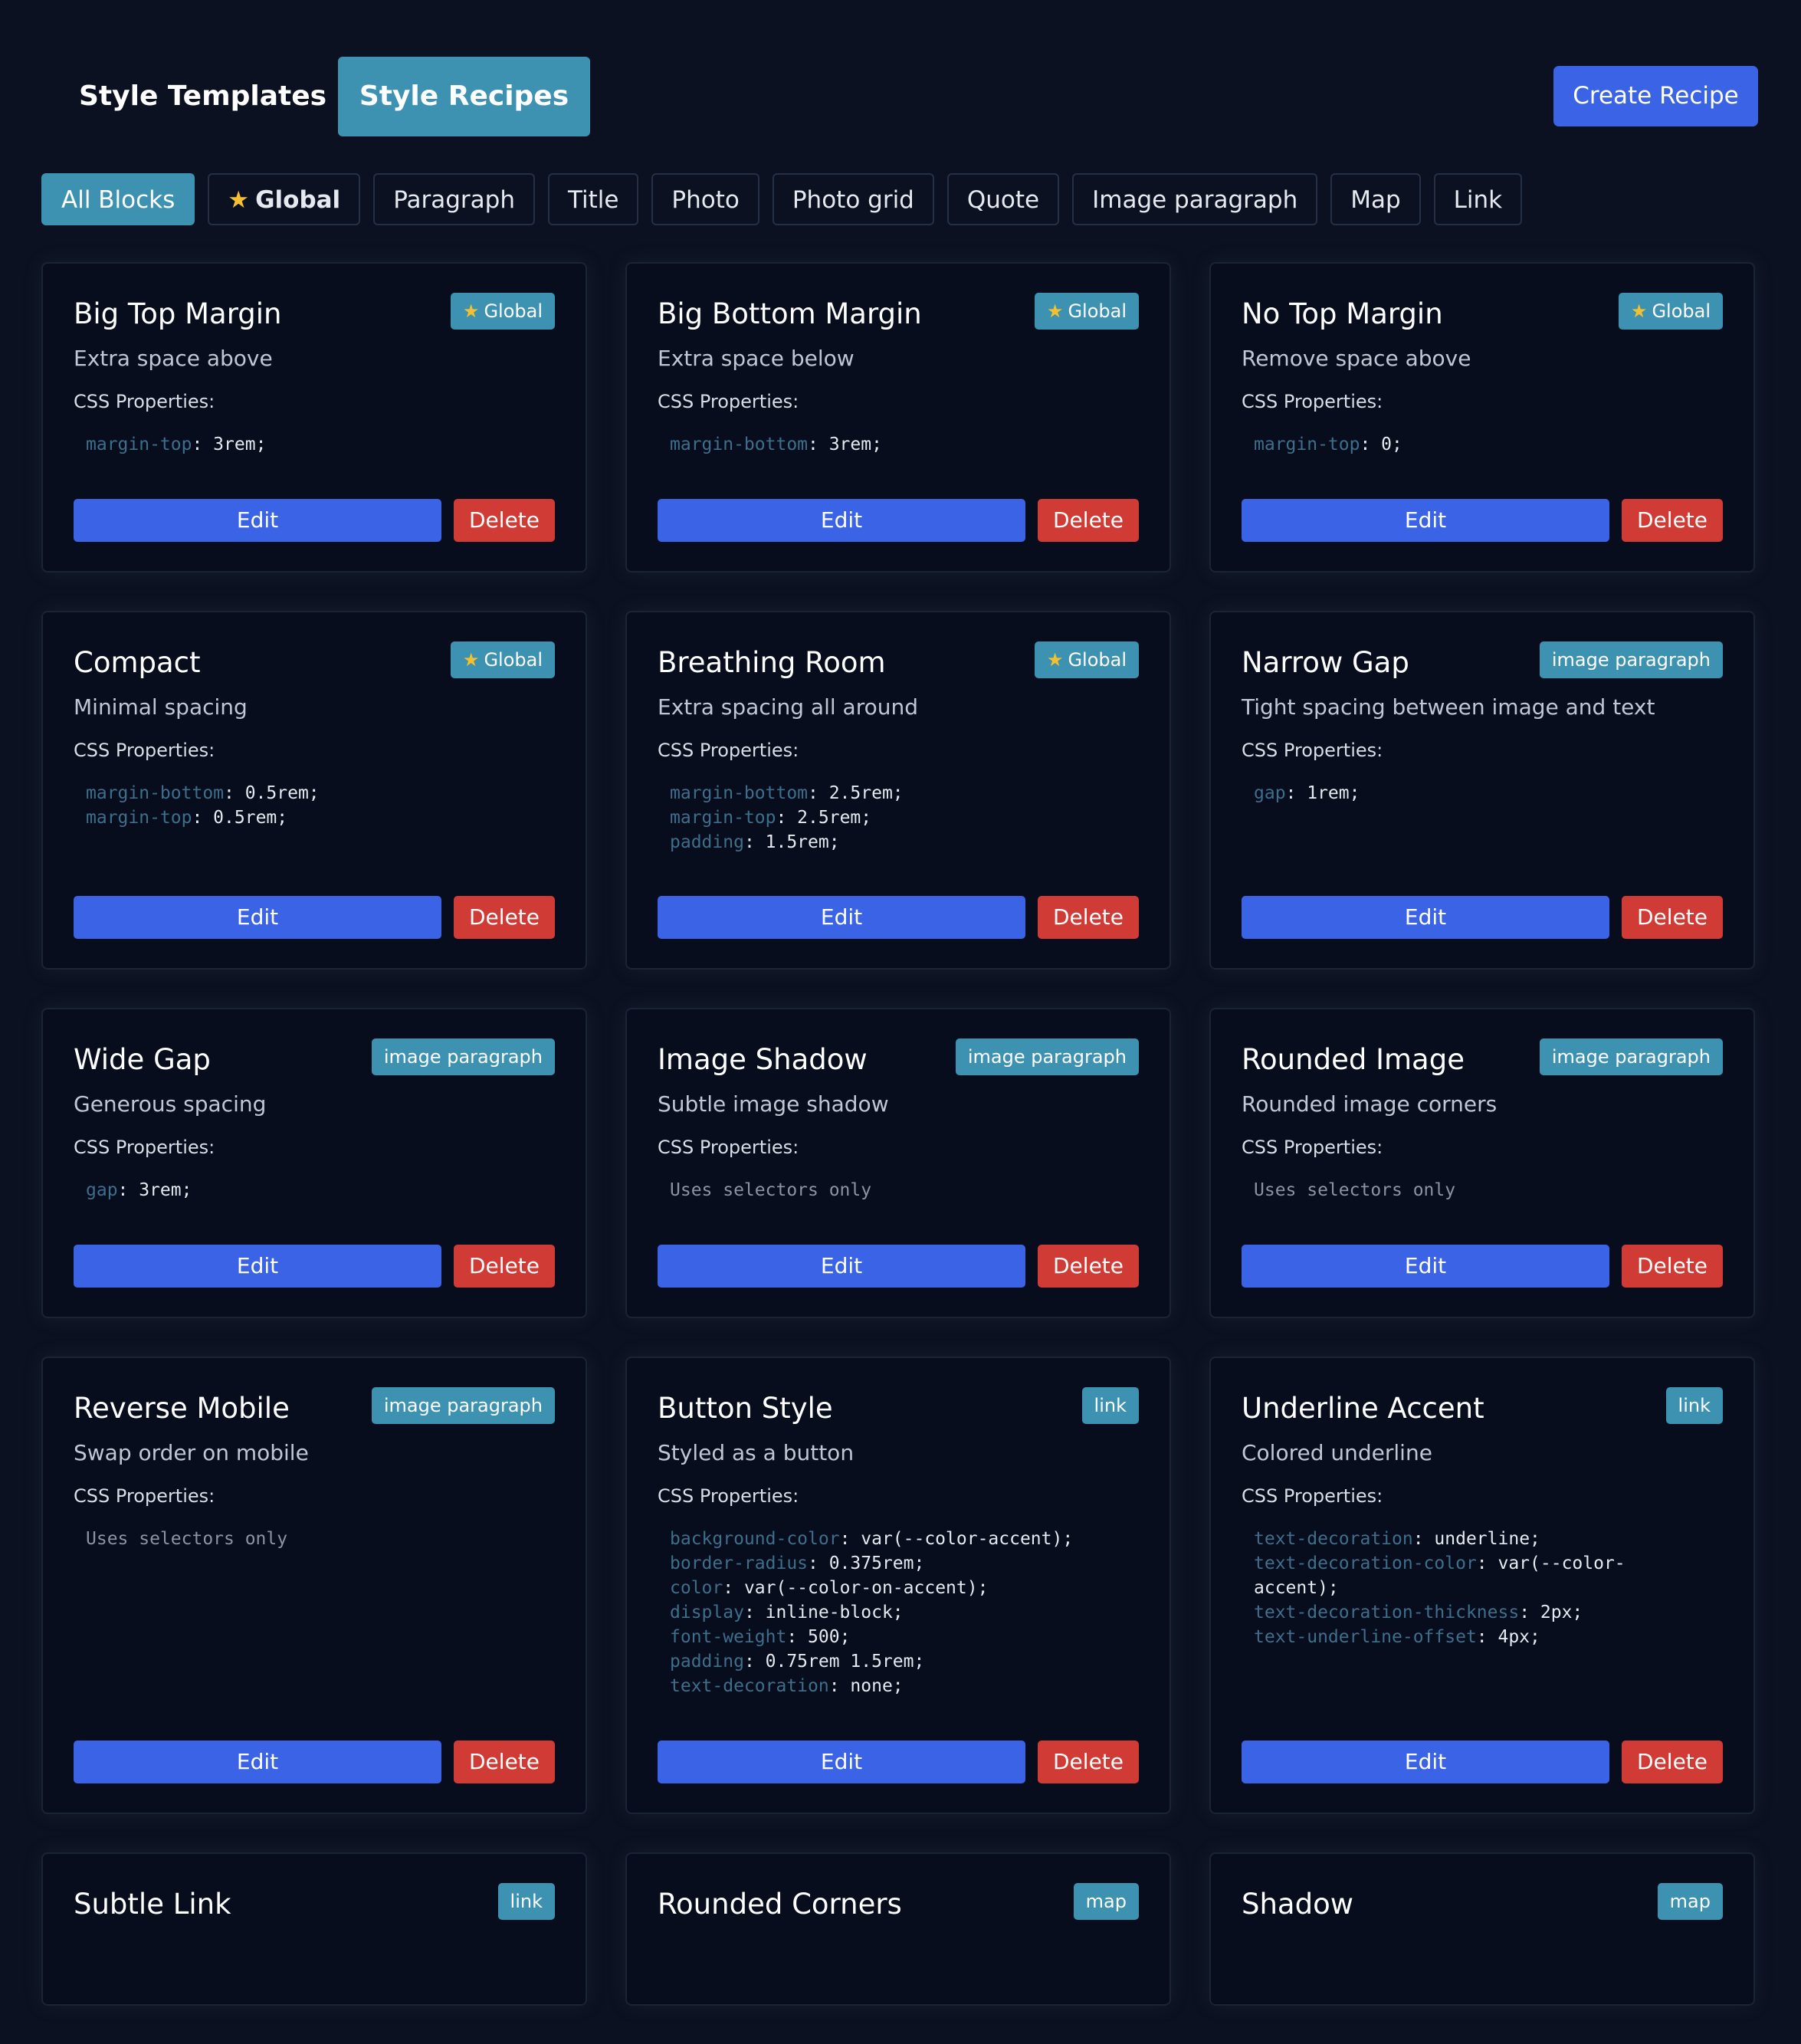  What do you see at coordinates (898, 1929) in the screenshot?
I see `recipe-card: Rounded Corners map` at bounding box center [898, 1929].